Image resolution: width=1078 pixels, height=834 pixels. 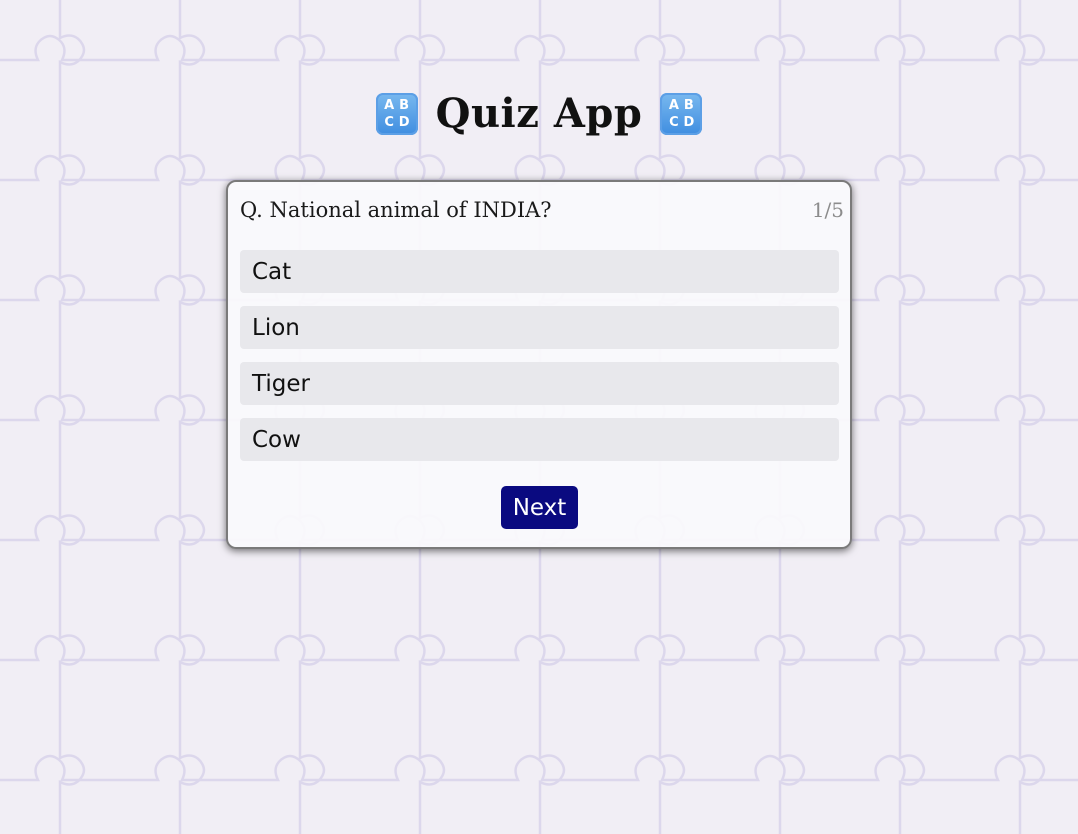 I want to click on next-button: Next, so click(x=539, y=507).